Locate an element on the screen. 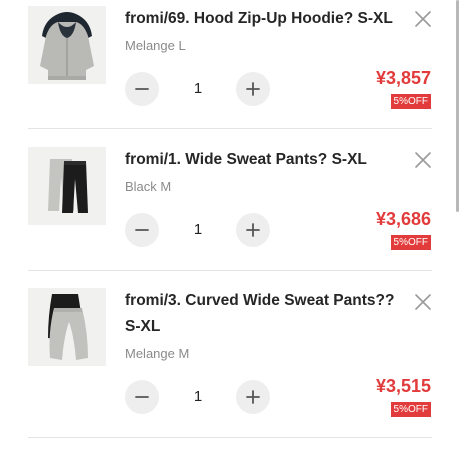 Image resolution: width=460 pixels, height=460 pixels. product-title: fromi/69. Hood Zip-Up Hoodie? S-XL is located at coordinates (262, 19).